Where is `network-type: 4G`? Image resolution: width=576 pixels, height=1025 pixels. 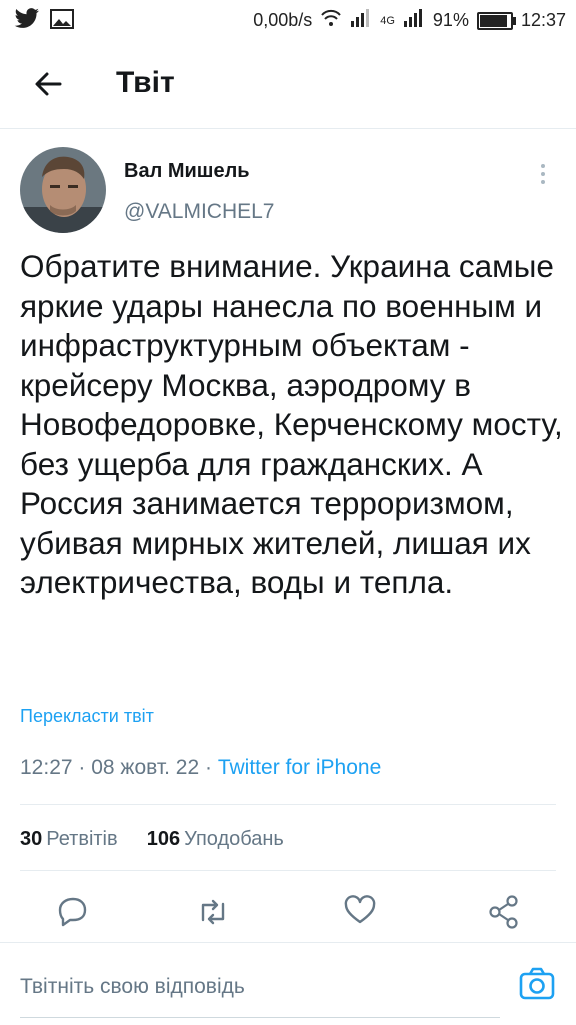
network-type: 4G is located at coordinates (387, 20).